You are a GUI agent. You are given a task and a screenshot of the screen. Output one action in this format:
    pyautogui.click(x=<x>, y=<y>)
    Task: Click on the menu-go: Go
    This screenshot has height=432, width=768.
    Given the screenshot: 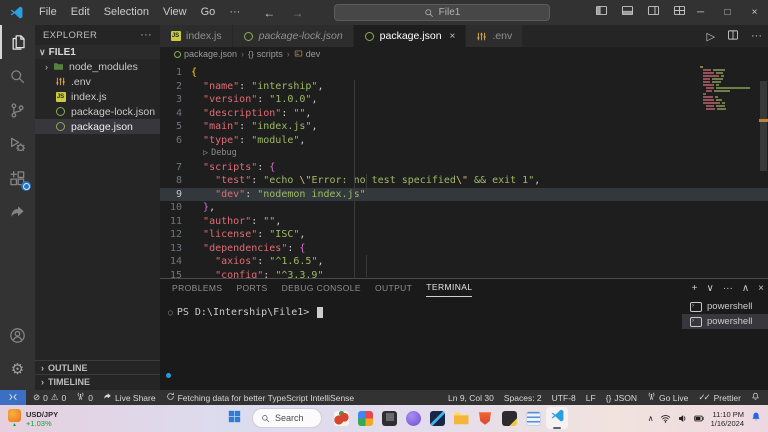 What is the action you would take?
    pyautogui.click(x=208, y=12)
    